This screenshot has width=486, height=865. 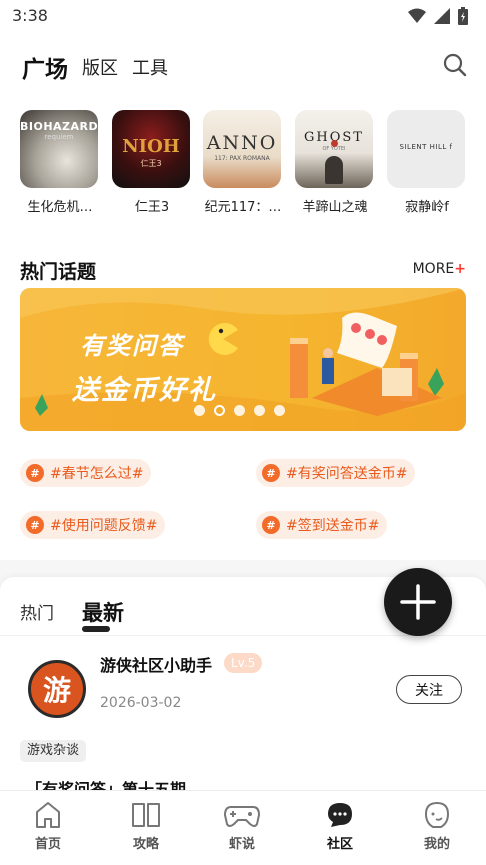 I want to click on nav-item-home: 首页, so click(x=48, y=825).